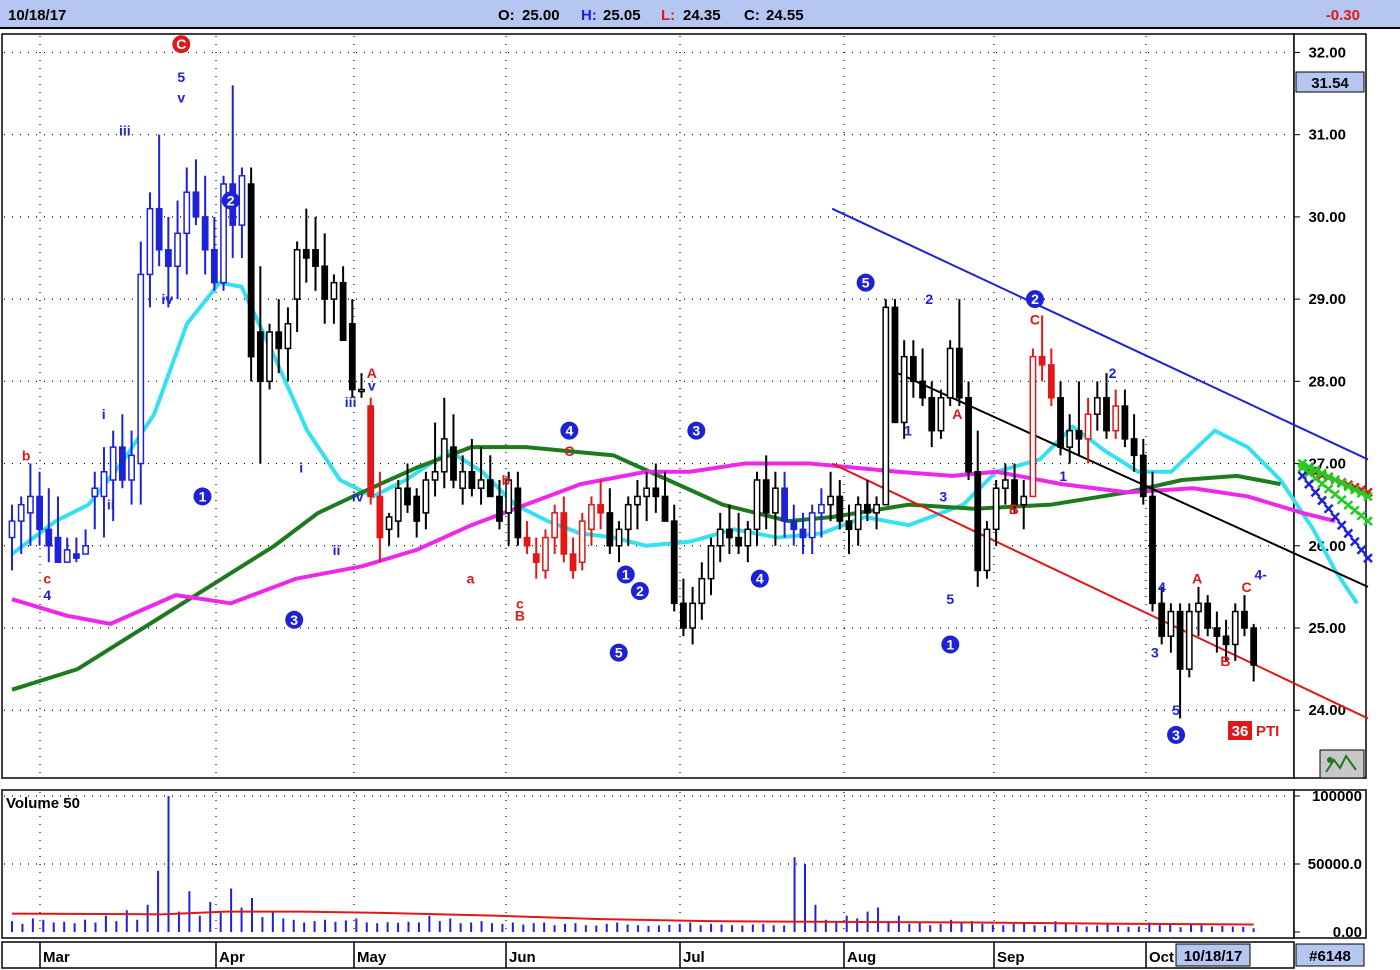 This screenshot has height=970, width=1400. I want to click on tick-label: 29.00, so click(1327, 299).